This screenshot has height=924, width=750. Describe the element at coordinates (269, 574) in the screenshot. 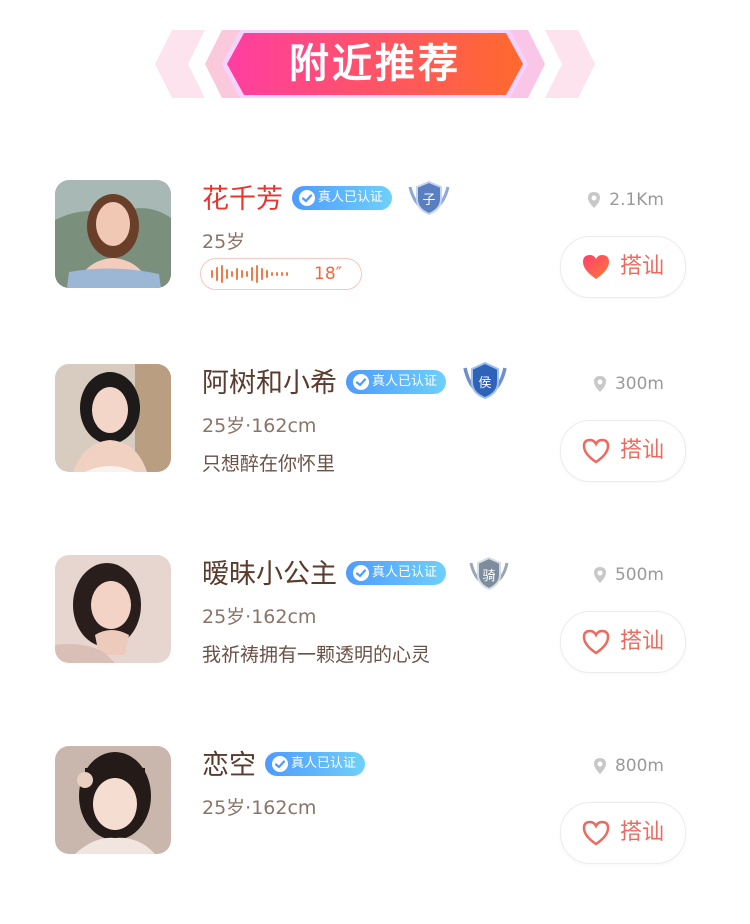

I see `user-name: 暧昧小公主` at that location.